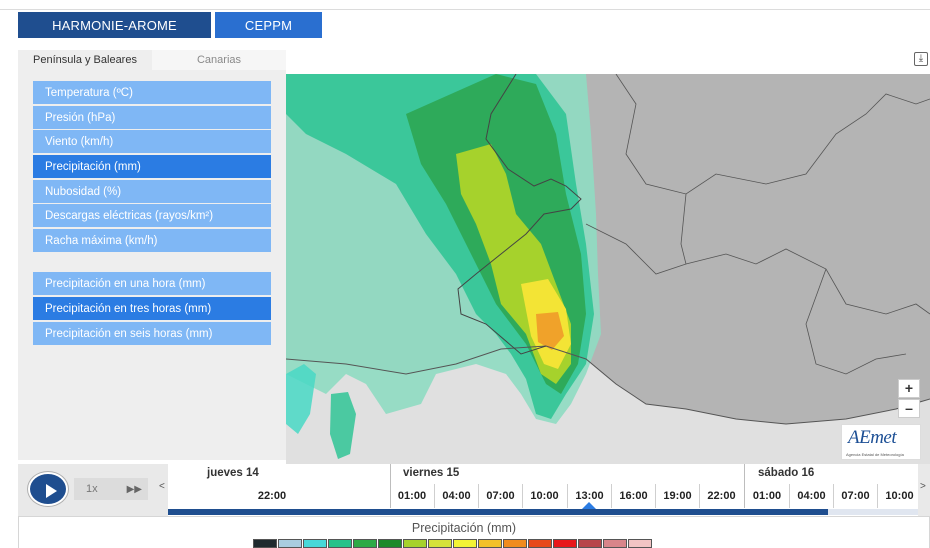  Describe the element at coordinates (152, 333) in the screenshot. I see `menu-precip-seis-horas: Precipitación en seis horas (mm)` at that location.